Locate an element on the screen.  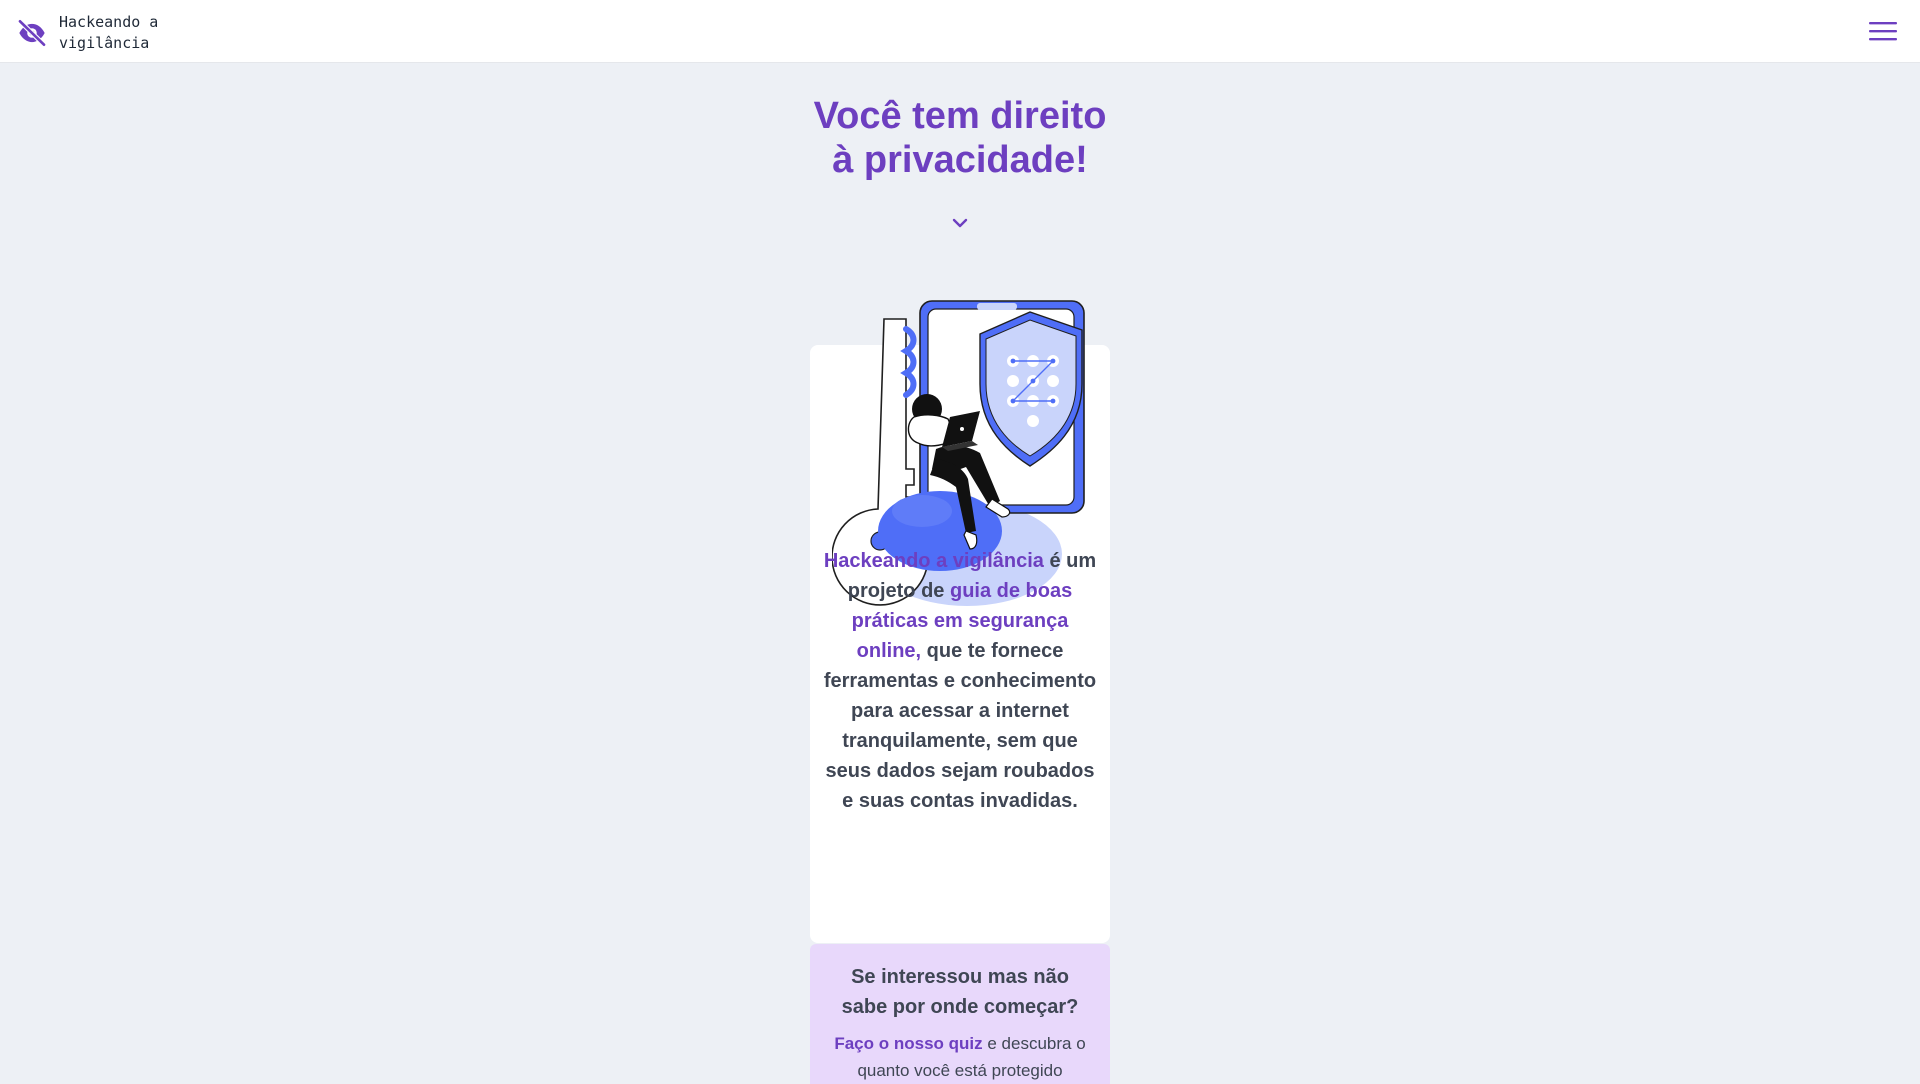
top-navbar: Hackeando a vigilância is located at coordinates (960, 31).